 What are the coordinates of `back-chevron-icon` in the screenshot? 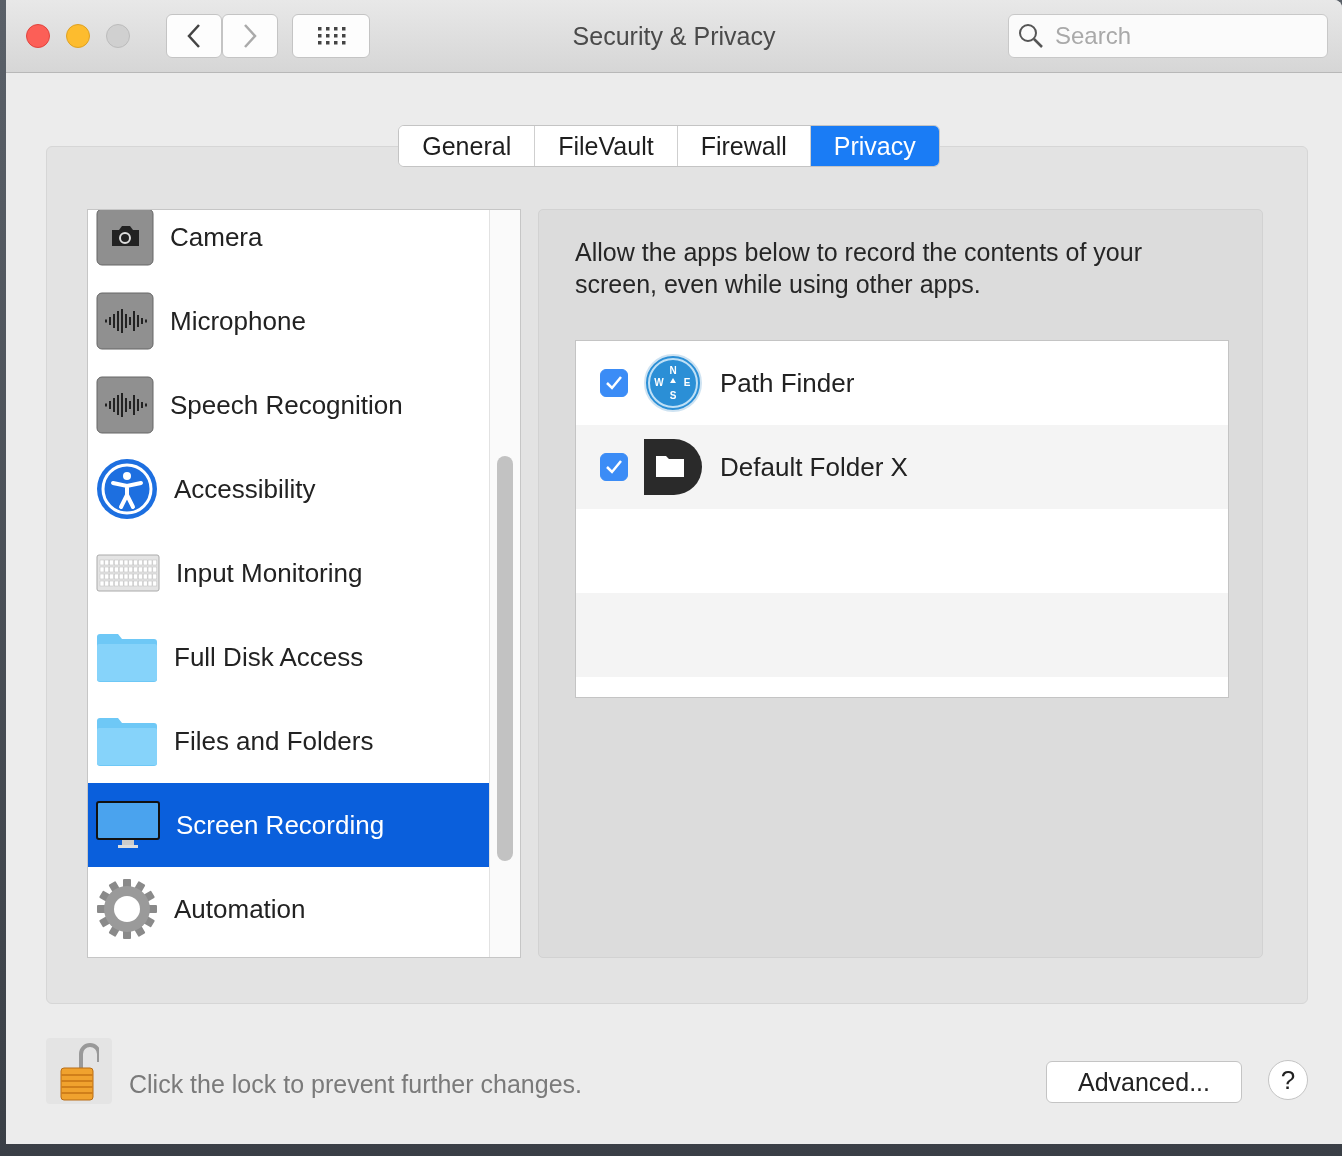 It's located at (194, 36).